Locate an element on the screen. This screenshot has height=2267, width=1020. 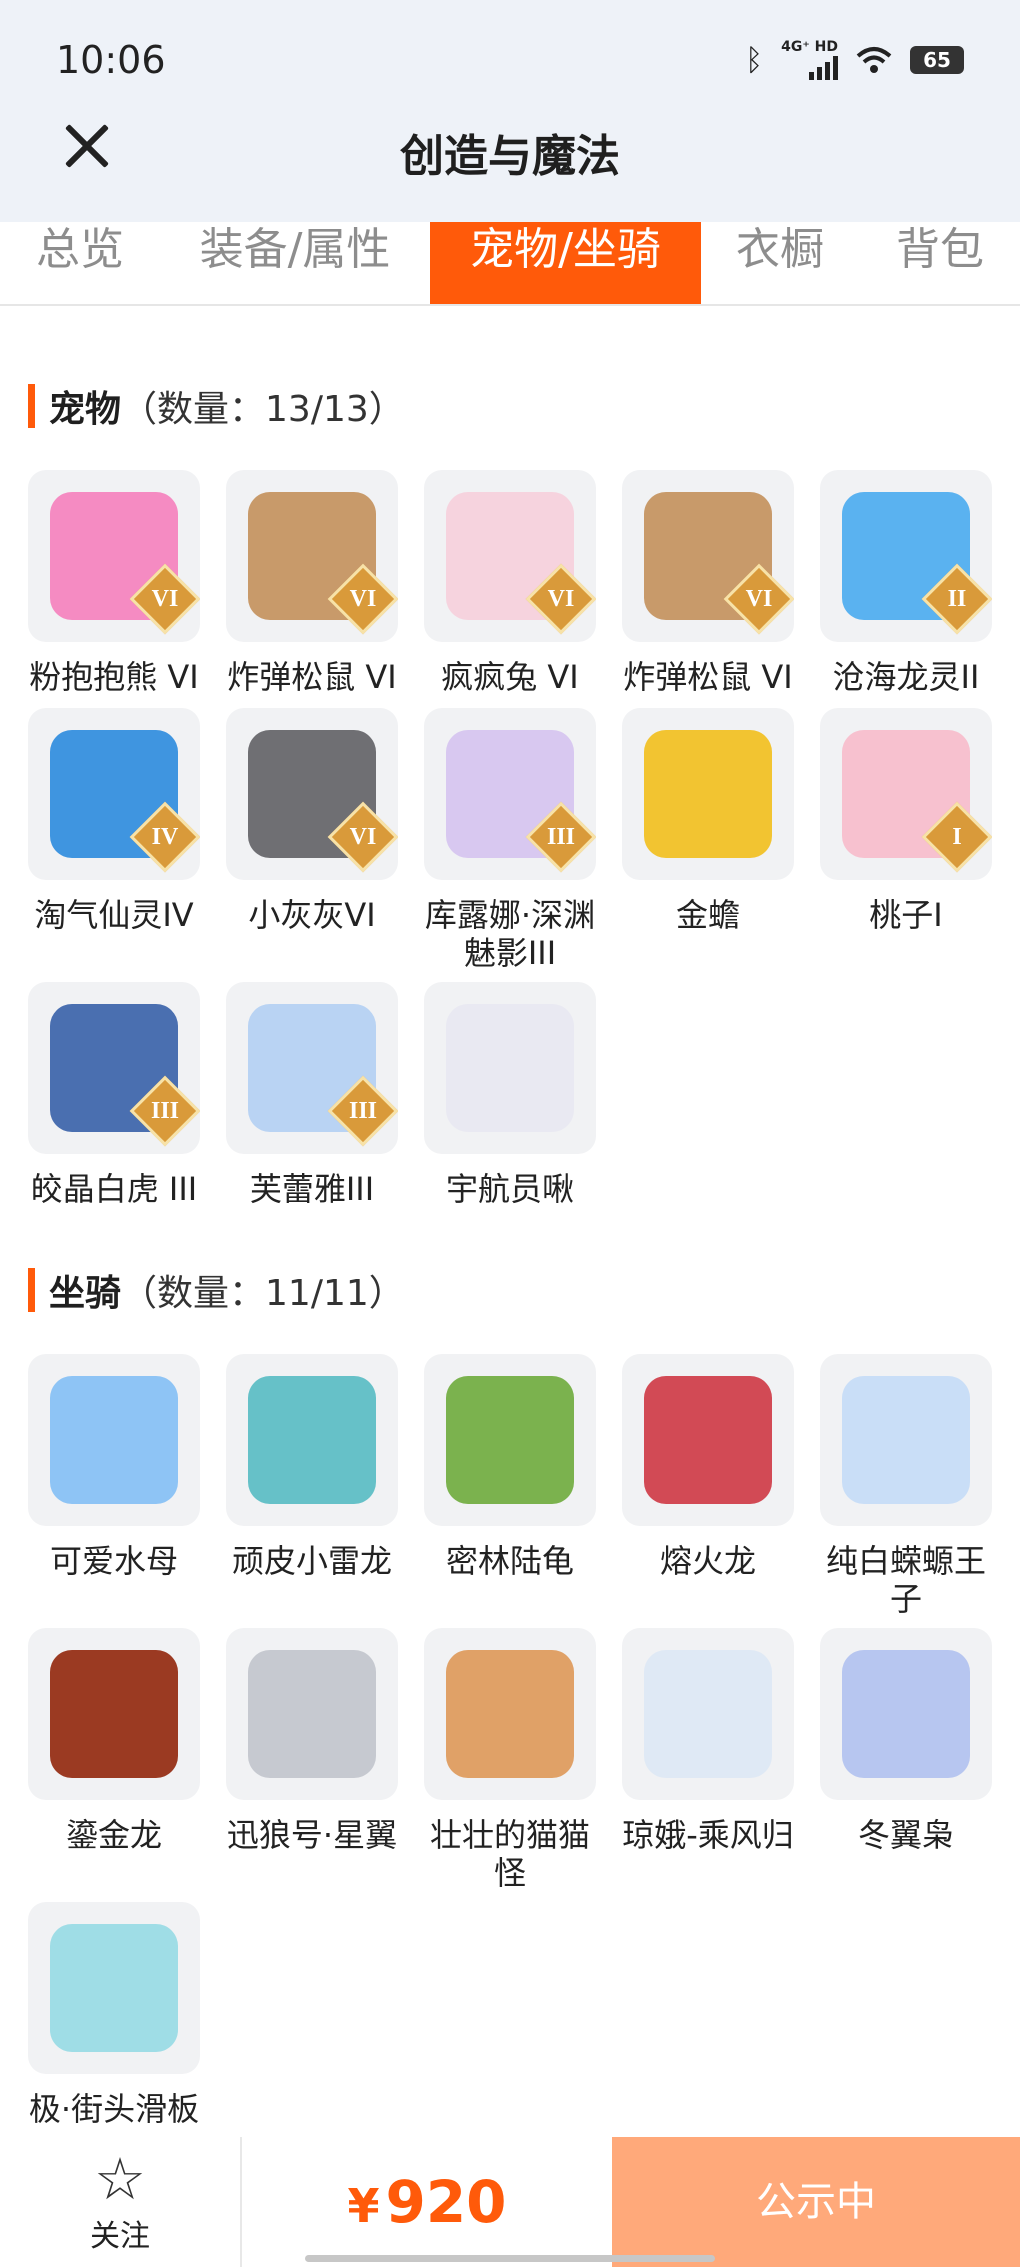
mount-card: 纯白蝾螈王子 is located at coordinates (906, 1486).